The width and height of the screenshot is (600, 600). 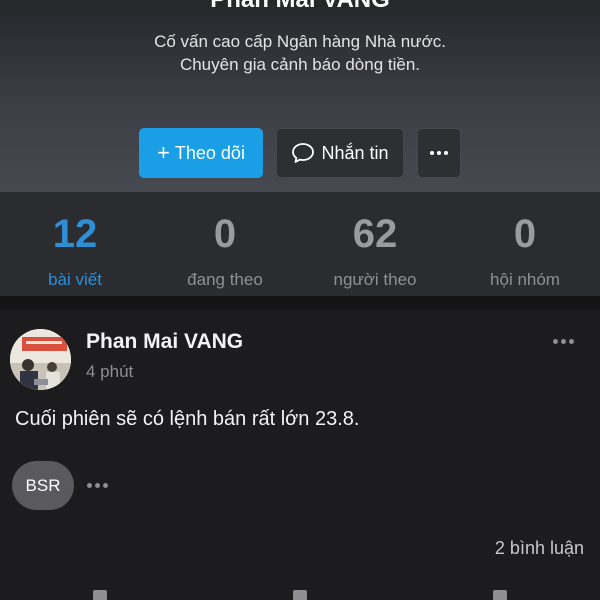 I want to click on chat-bubble-icon, so click(x=303, y=153).